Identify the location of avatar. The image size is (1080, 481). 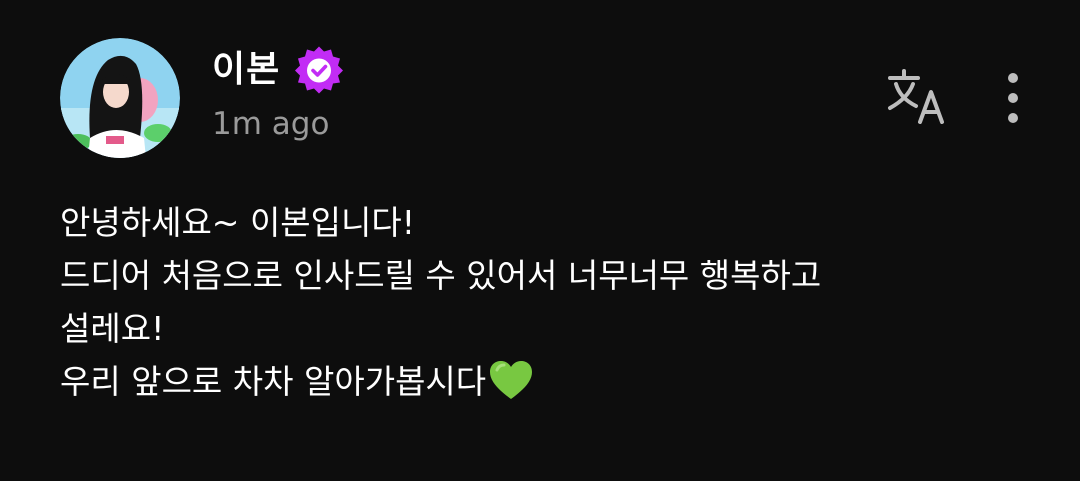
(120, 98).